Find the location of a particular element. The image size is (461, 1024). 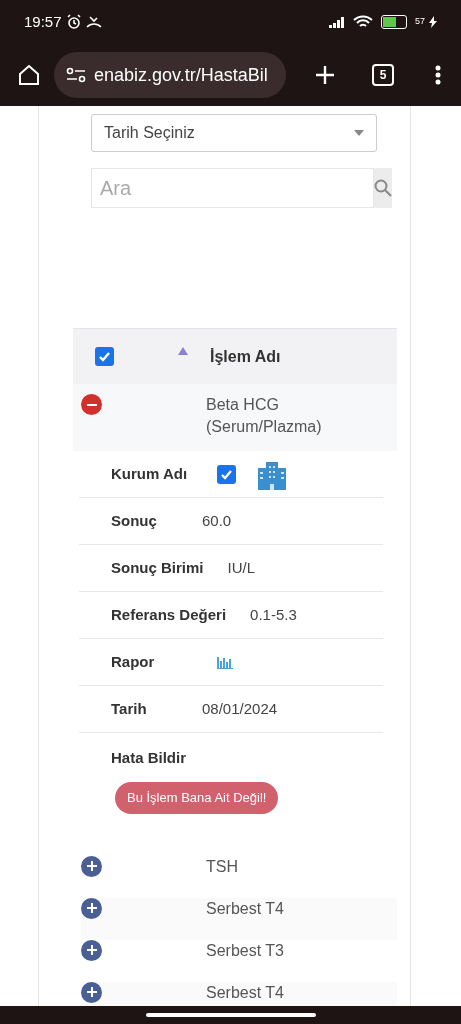

field-value: 60.0 is located at coordinates (217, 520).